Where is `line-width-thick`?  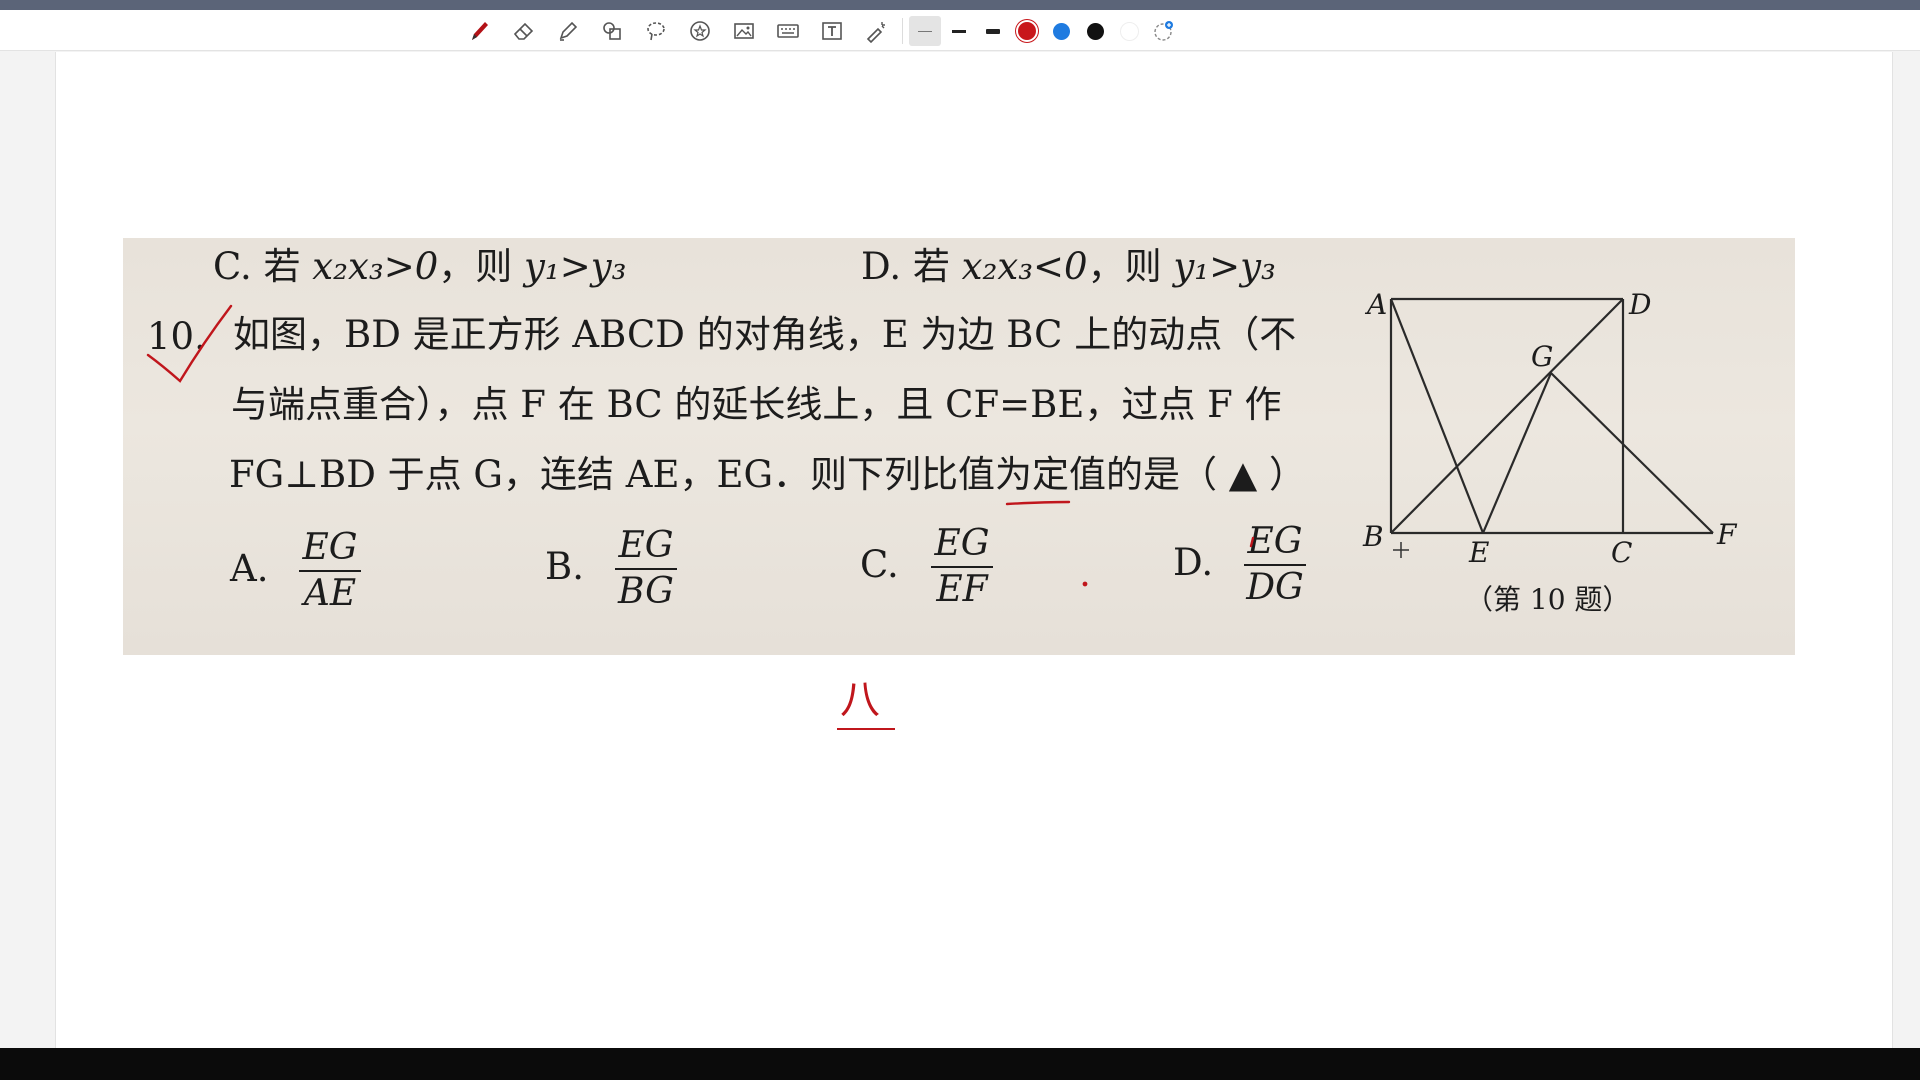 line-width-thick is located at coordinates (993, 31).